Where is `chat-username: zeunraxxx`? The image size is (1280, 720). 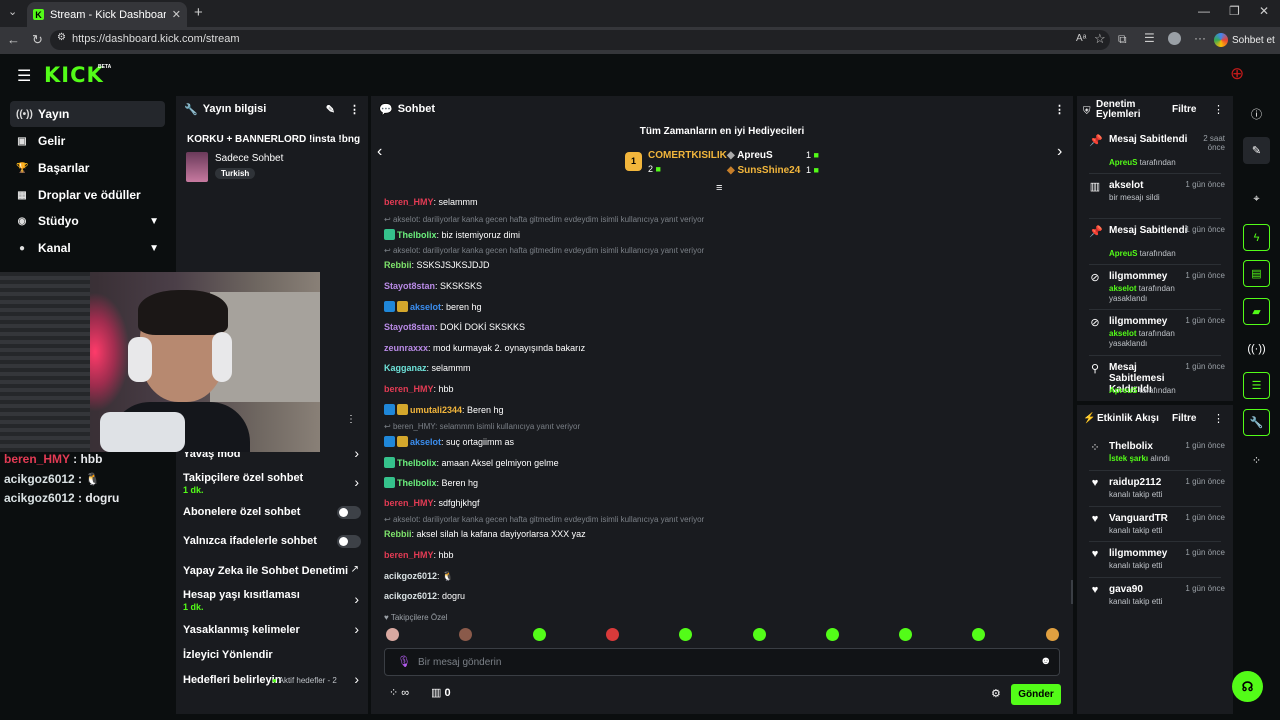
chat-username: zeunraxxx is located at coordinates (406, 348).